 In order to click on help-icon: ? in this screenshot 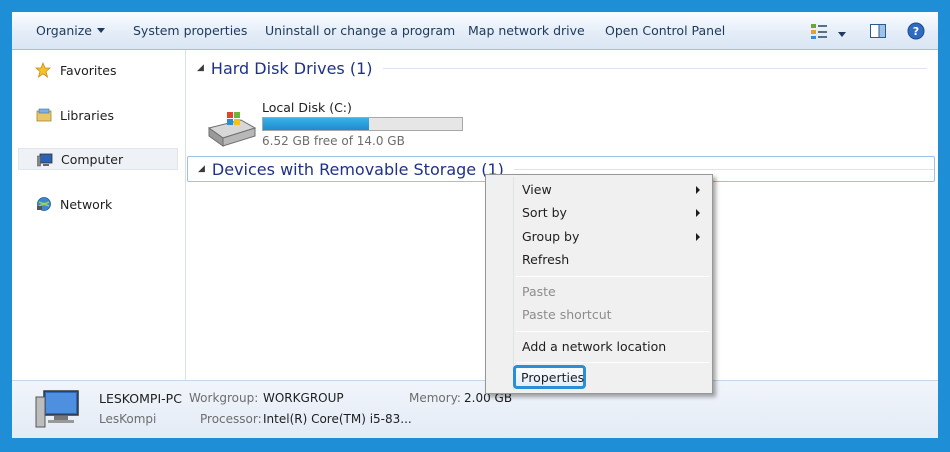, I will do `click(916, 32)`.